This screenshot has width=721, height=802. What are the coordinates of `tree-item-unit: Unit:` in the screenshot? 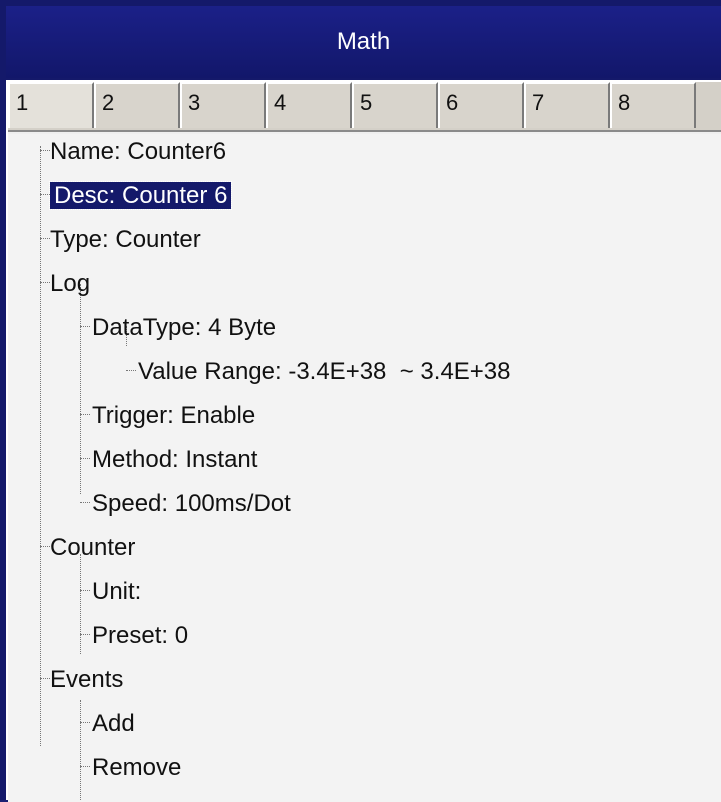 It's located at (116, 592).